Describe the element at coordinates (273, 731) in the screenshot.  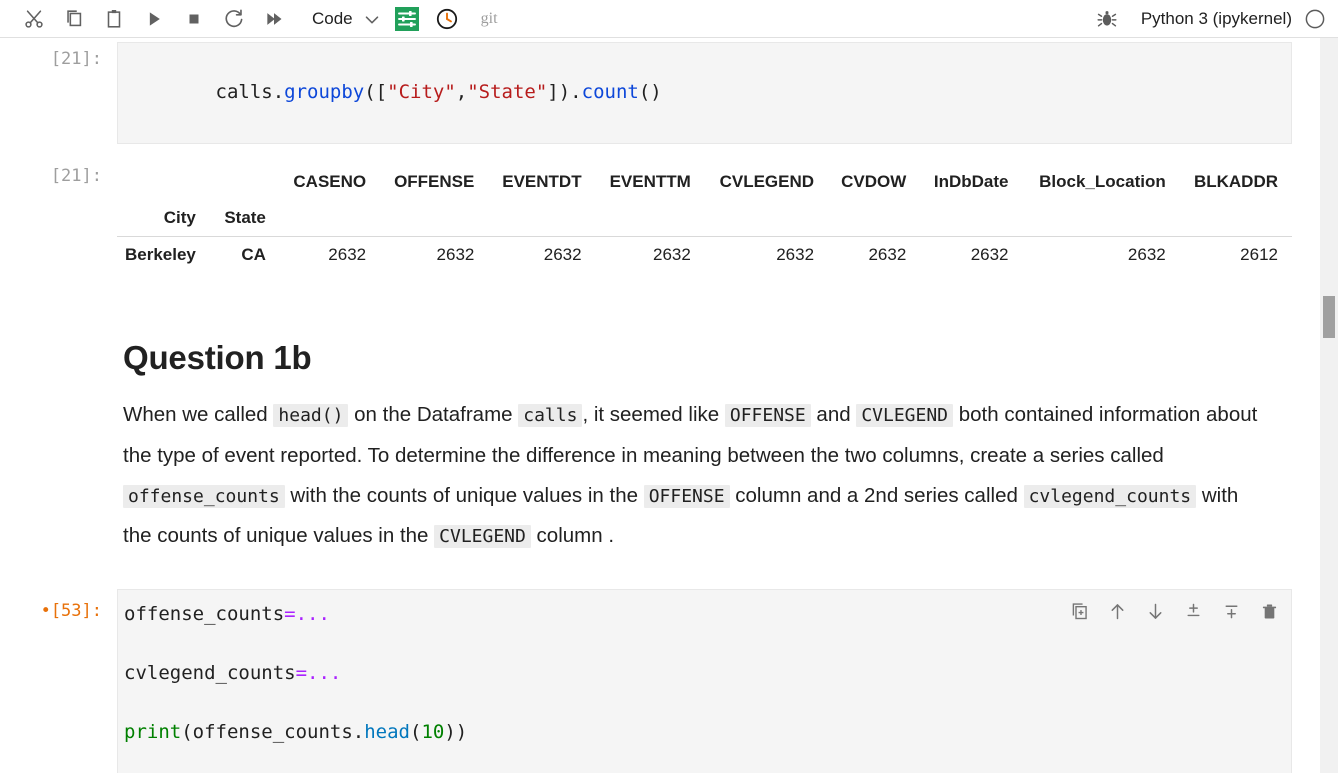
I see `code-token: (offense_counts.` at that location.